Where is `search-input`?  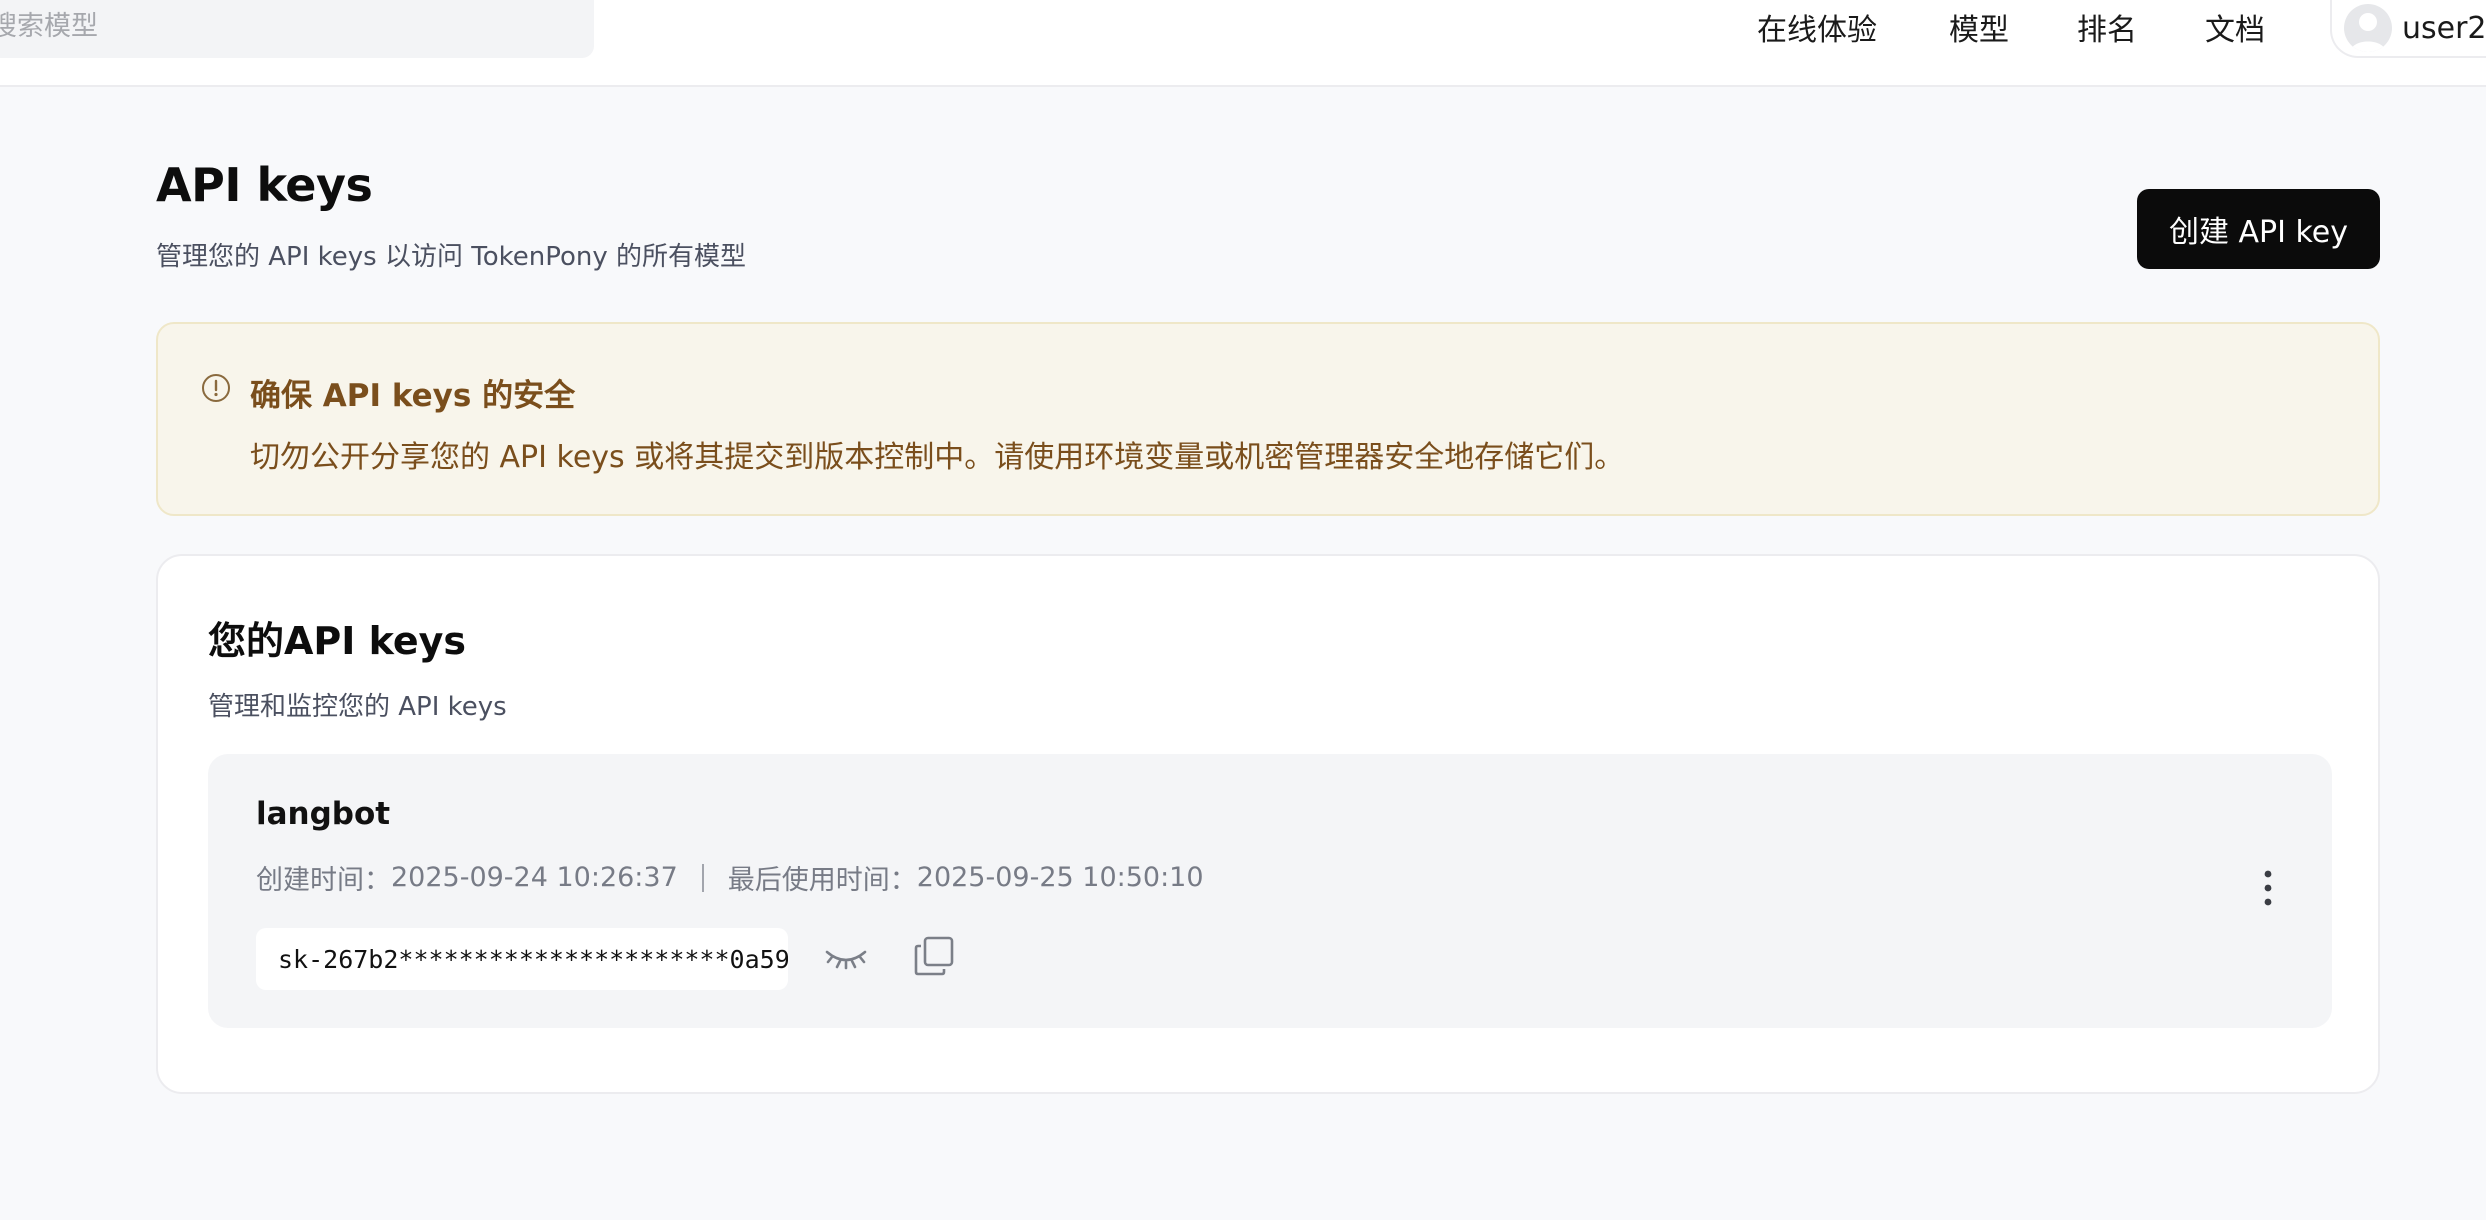 search-input is located at coordinates (297, 29).